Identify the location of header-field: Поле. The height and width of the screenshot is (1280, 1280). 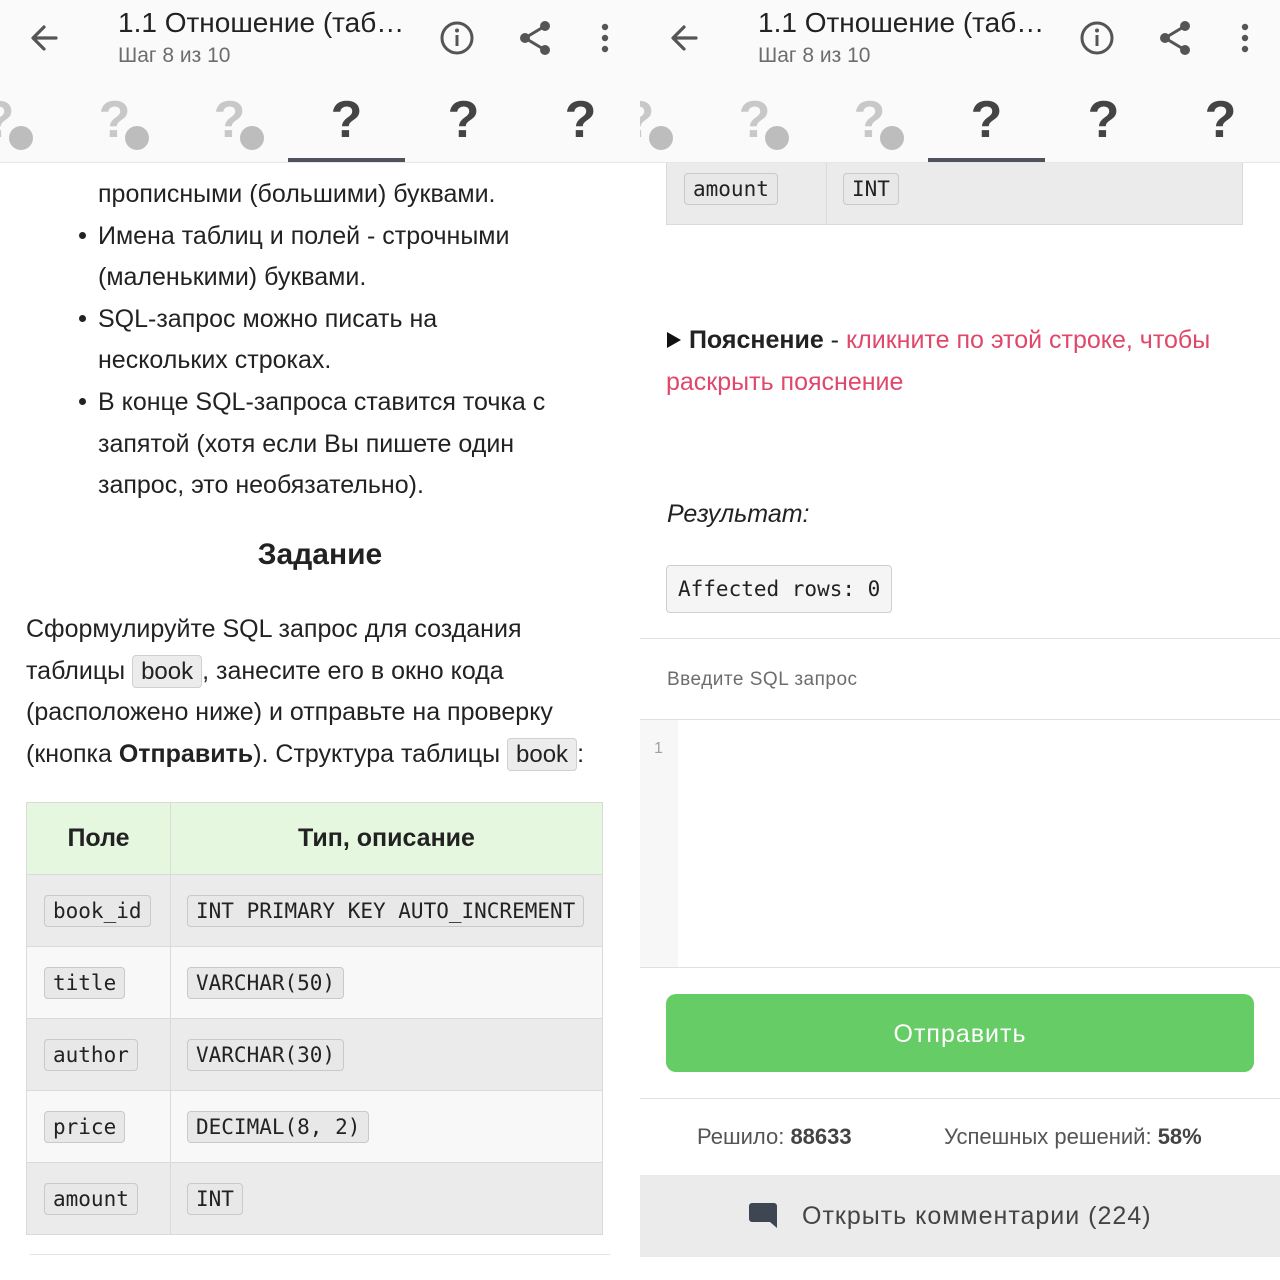
(98, 838).